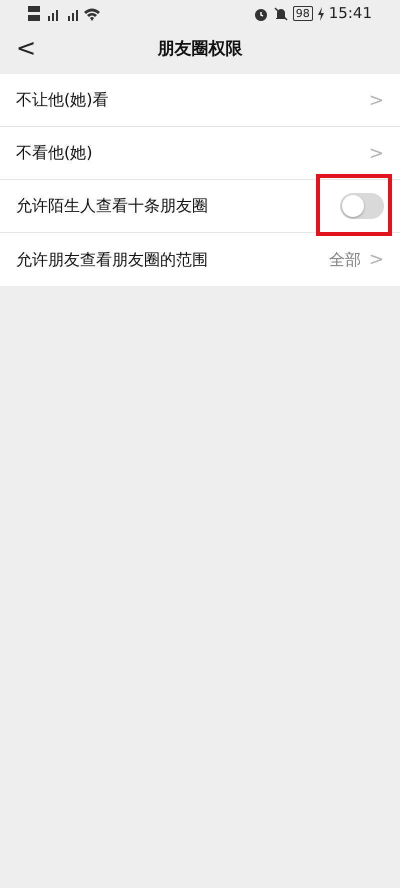  What do you see at coordinates (344, 259) in the screenshot?
I see `row-value: 全部` at bounding box center [344, 259].